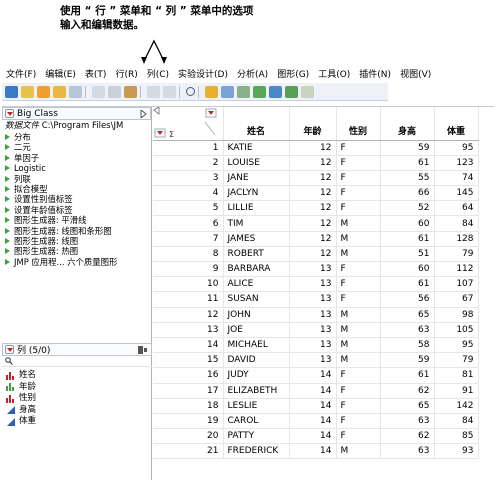 Image resolution: width=496 pixels, height=481 pixels. Describe the element at coordinates (77, 349) in the screenshot. I see `columns-panel-header: 列 (5/0)` at that location.